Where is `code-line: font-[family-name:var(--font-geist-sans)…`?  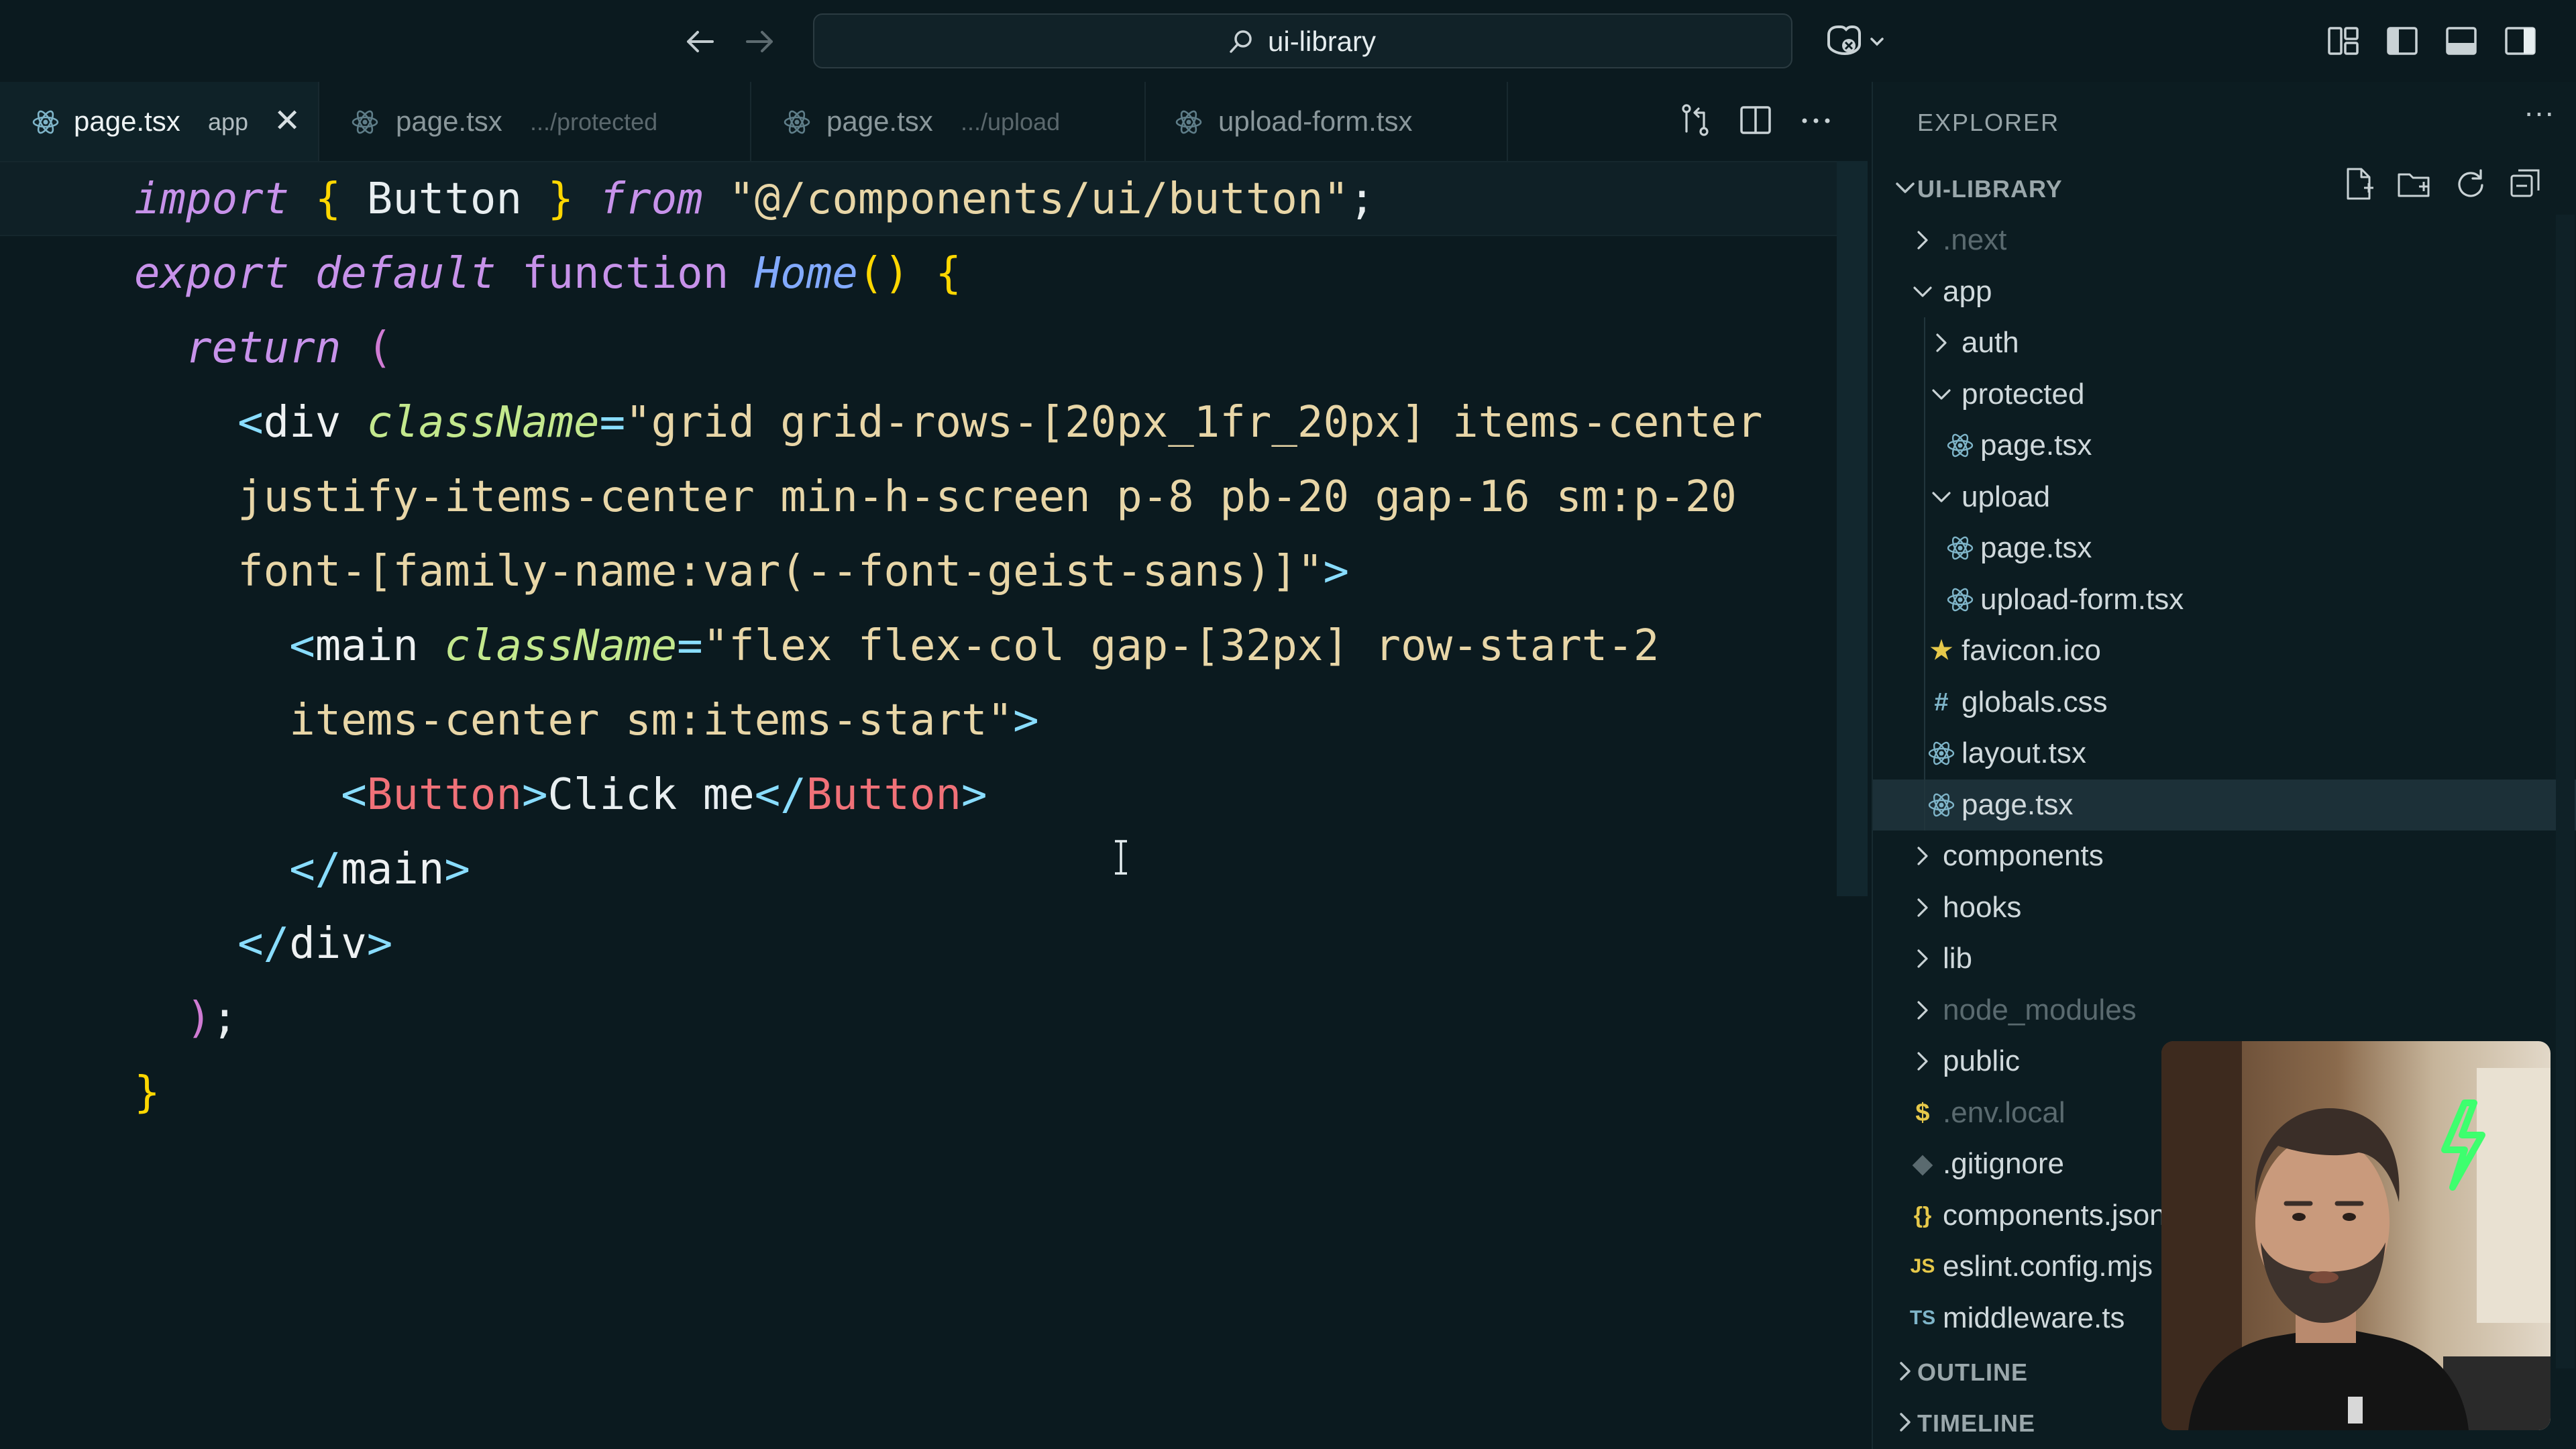 code-line: font-[family-name:var(--font-geist-sans)… is located at coordinates (741, 571).